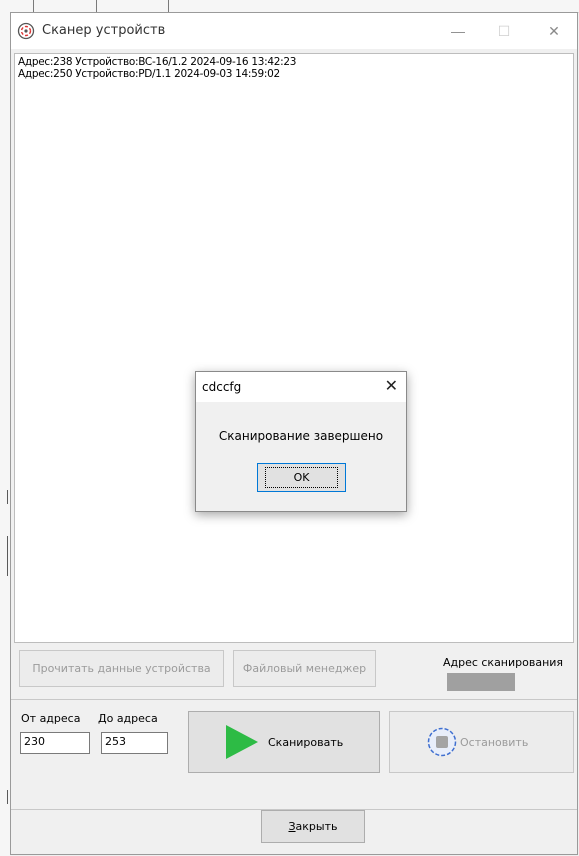 This screenshot has height=856, width=579. I want to click on divider, so click(294, 699).